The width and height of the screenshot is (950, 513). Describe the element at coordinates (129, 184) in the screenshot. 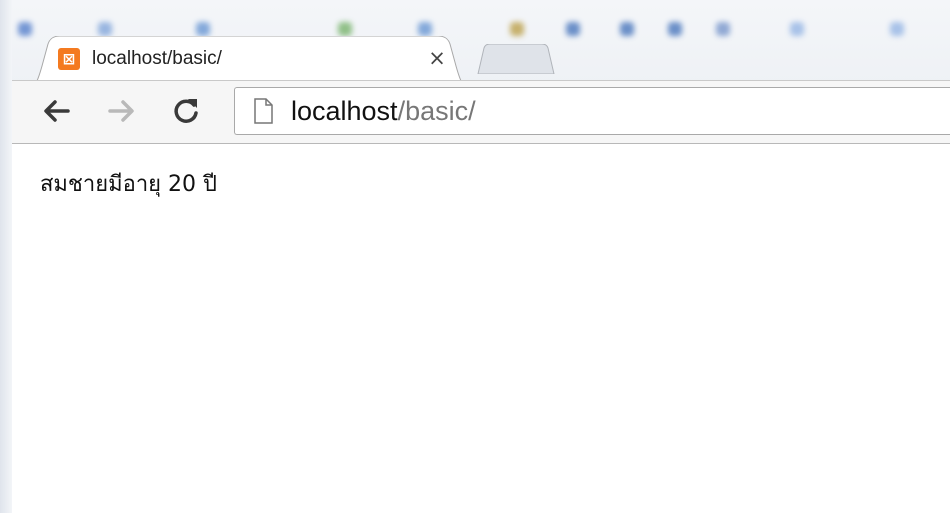

I see `page-text: สมชายมีอายุ 20 ปี` at that location.